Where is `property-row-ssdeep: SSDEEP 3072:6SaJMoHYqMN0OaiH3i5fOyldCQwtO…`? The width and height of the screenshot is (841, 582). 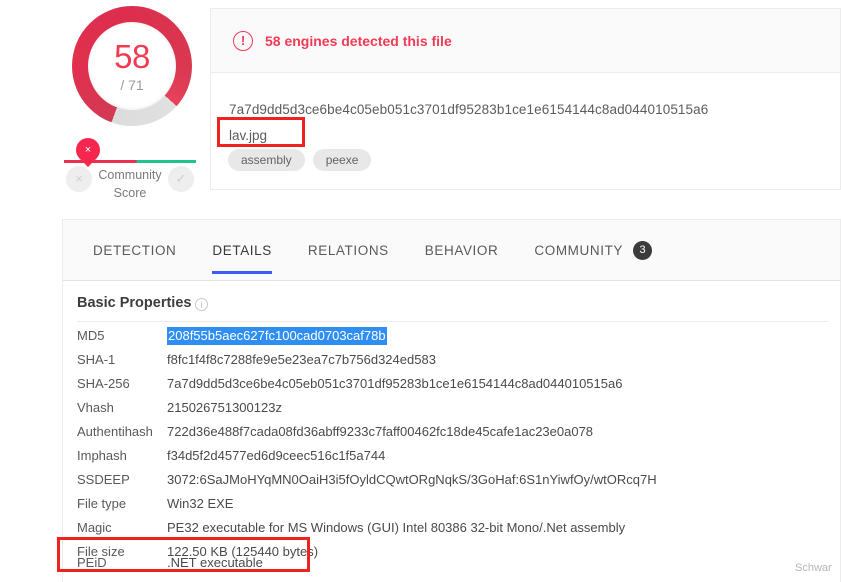
property-row-ssdeep: SSDEEP 3072:6SaJMoHYqMN0OaiH3i5fOyldCQwtO… is located at coordinates (452, 483).